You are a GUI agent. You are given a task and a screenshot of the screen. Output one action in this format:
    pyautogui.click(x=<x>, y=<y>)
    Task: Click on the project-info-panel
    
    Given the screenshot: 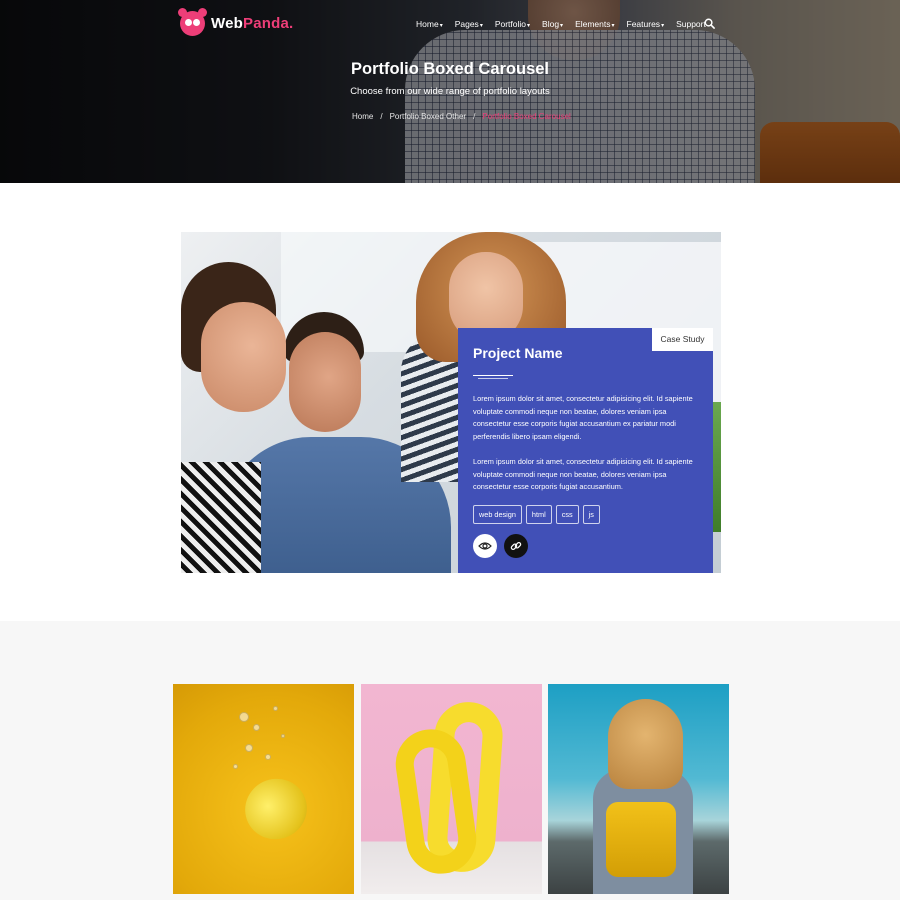 What is the action you would take?
    pyautogui.click(x=585, y=450)
    